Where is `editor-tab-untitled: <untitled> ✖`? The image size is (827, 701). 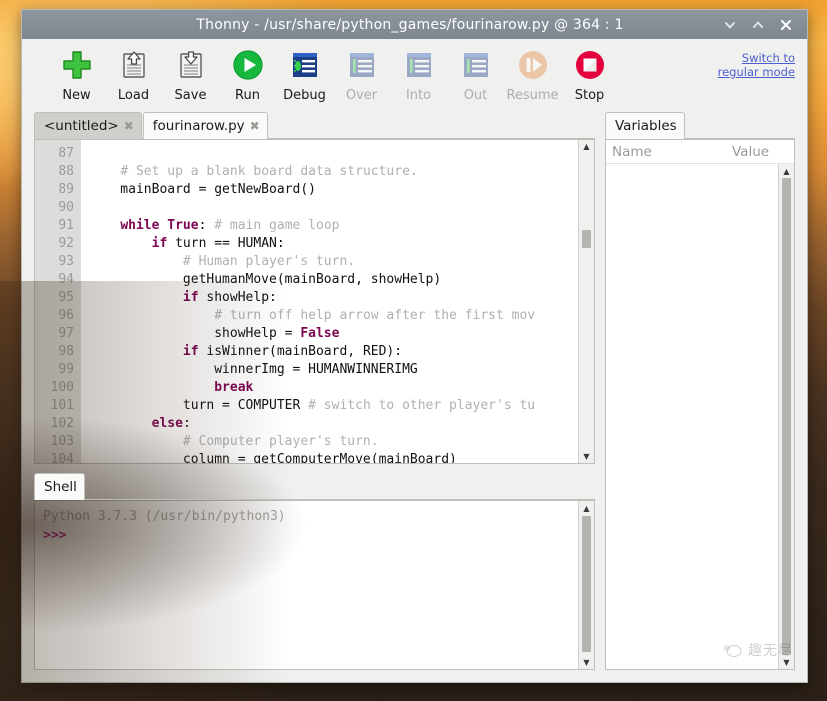
editor-tab-untitled: <untitled> ✖ is located at coordinates (88, 125).